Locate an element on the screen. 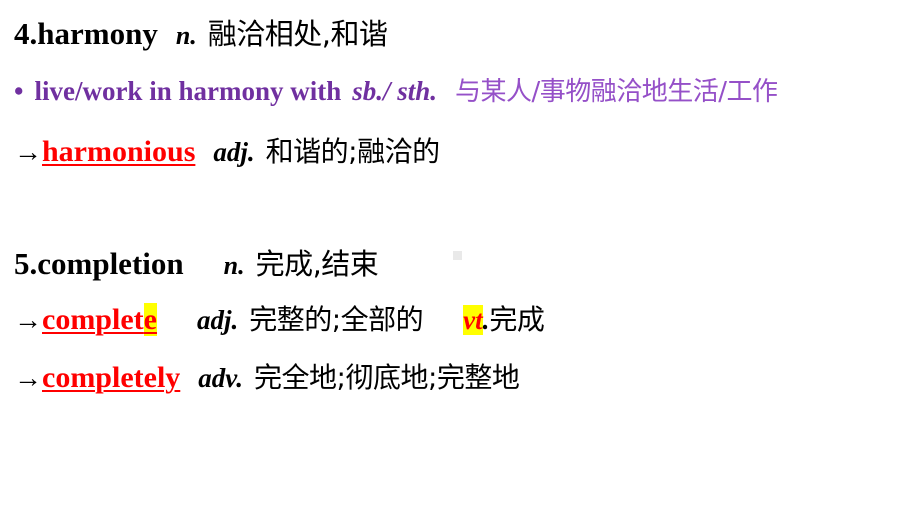 This screenshot has width=920, height=518. phrase-english-italic: sb./ sth. is located at coordinates (395, 91).